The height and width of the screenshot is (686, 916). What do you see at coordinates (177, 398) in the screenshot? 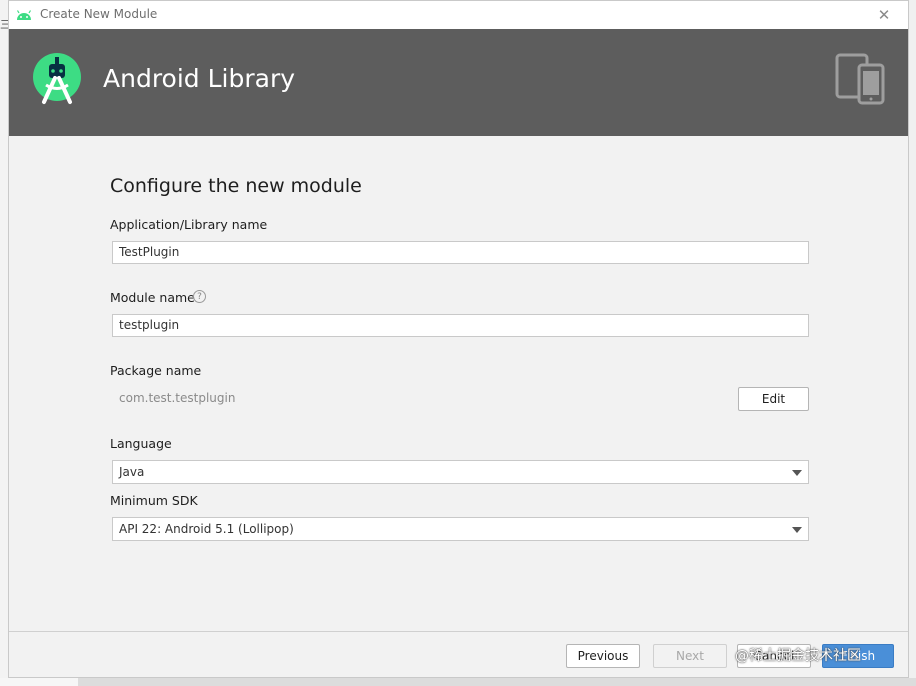
I see `package-name-value: com.test.testplugin` at bounding box center [177, 398].